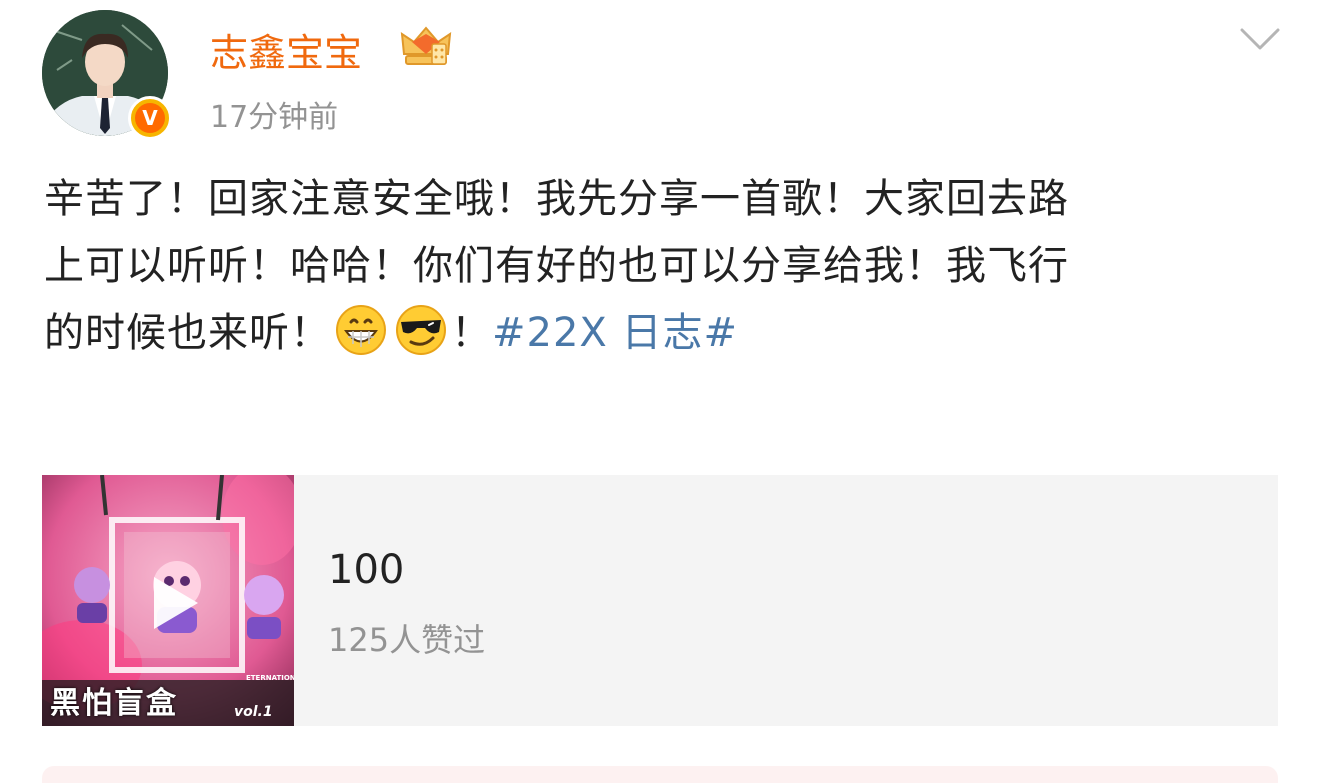 The image size is (1320, 783). I want to click on play-icon, so click(174, 603).